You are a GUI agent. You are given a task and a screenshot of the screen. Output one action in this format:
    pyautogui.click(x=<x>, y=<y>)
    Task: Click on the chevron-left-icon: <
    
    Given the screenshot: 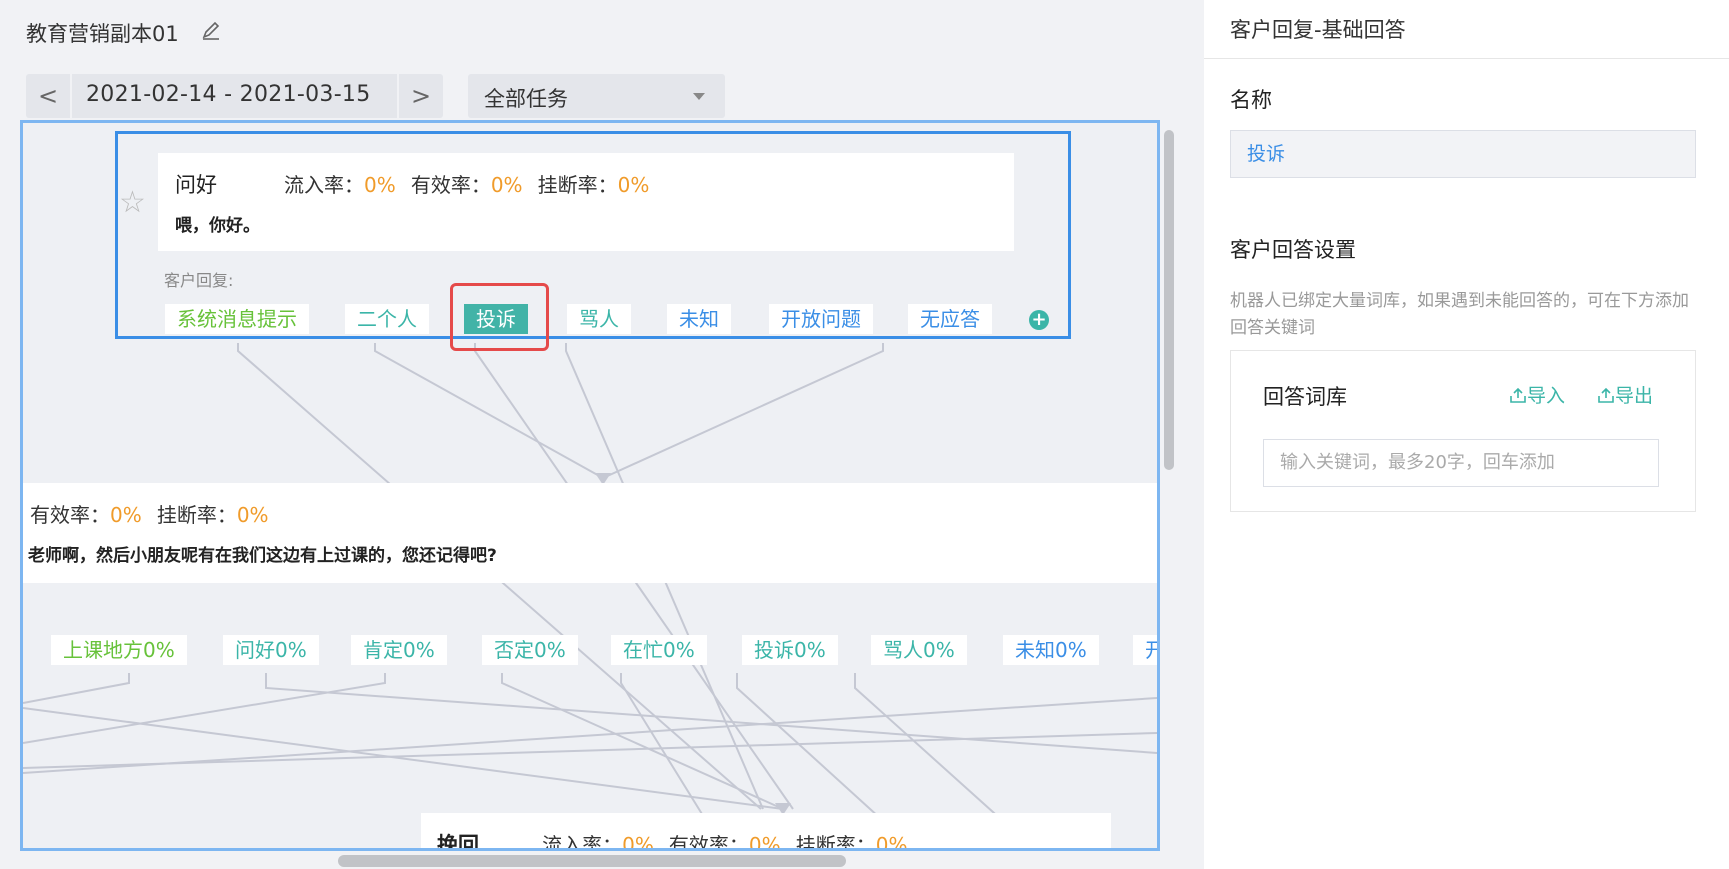 What is the action you would take?
    pyautogui.click(x=48, y=96)
    